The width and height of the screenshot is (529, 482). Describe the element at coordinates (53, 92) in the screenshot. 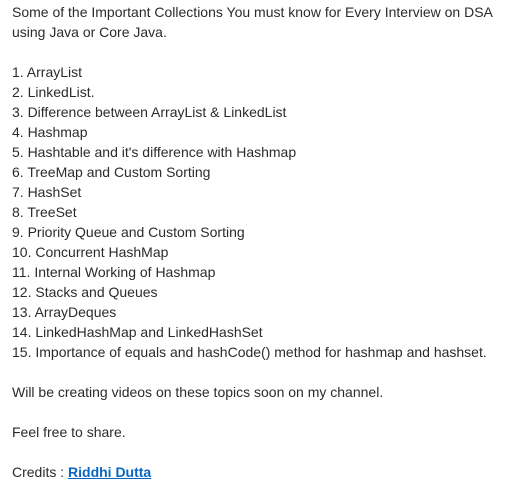

I see `list-item: 2. LinkedList.` at that location.